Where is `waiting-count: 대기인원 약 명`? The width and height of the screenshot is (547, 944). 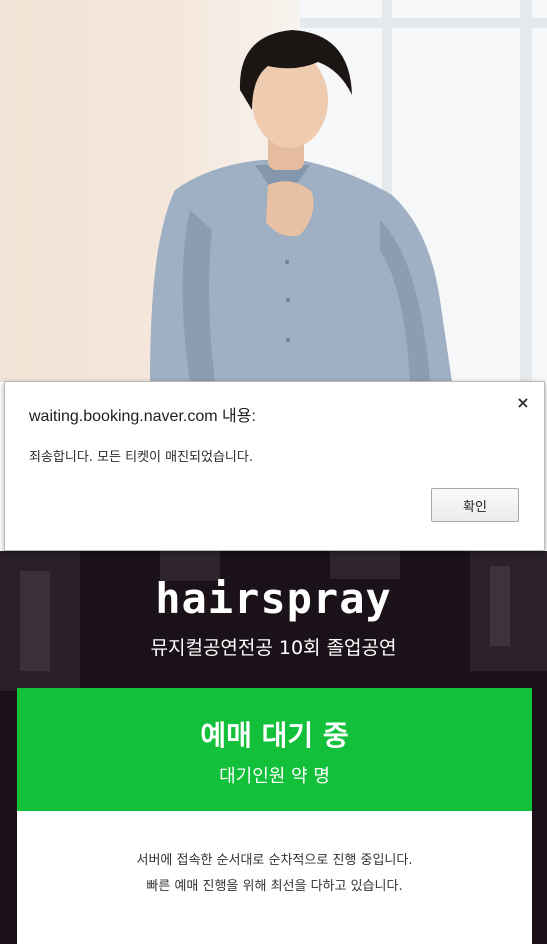 waiting-count: 대기인원 약 명 is located at coordinates (274, 776).